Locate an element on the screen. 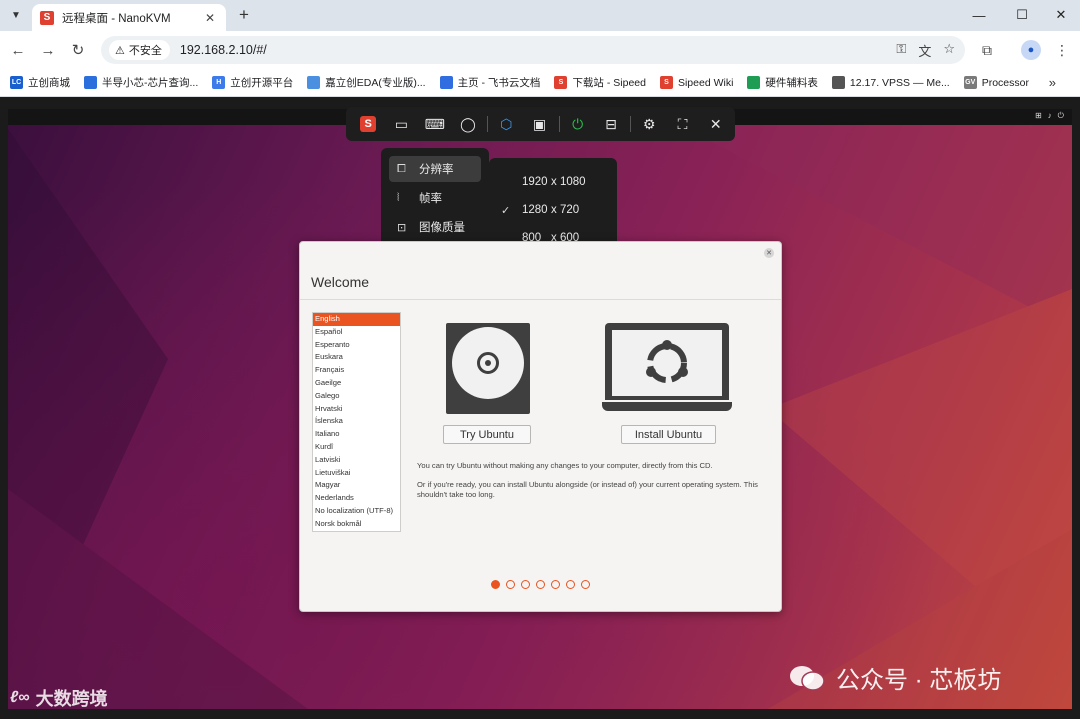  maximize-icon: ☐ is located at coordinates (1022, 15).